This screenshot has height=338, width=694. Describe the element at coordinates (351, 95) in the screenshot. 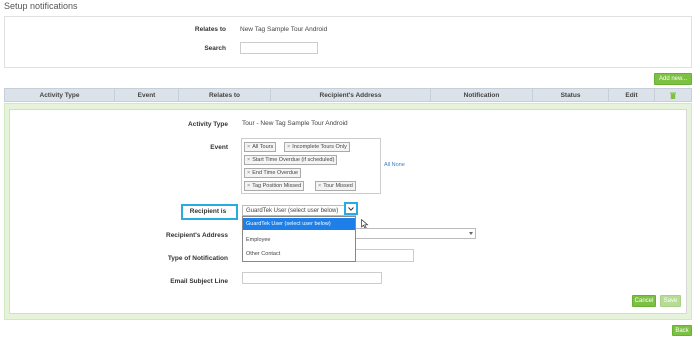

I see `column-recipient-address: Recipient's Address` at that location.